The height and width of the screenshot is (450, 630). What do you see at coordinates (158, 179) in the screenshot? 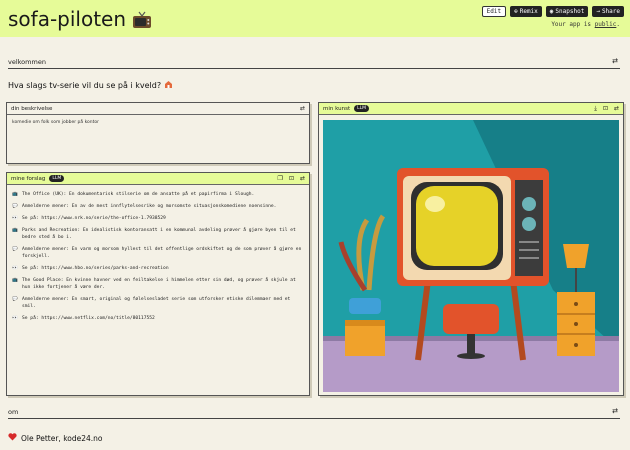
I see `suggestions-card-header: mine forslag LLM ❐ ⊡ ⇄` at bounding box center [158, 179].